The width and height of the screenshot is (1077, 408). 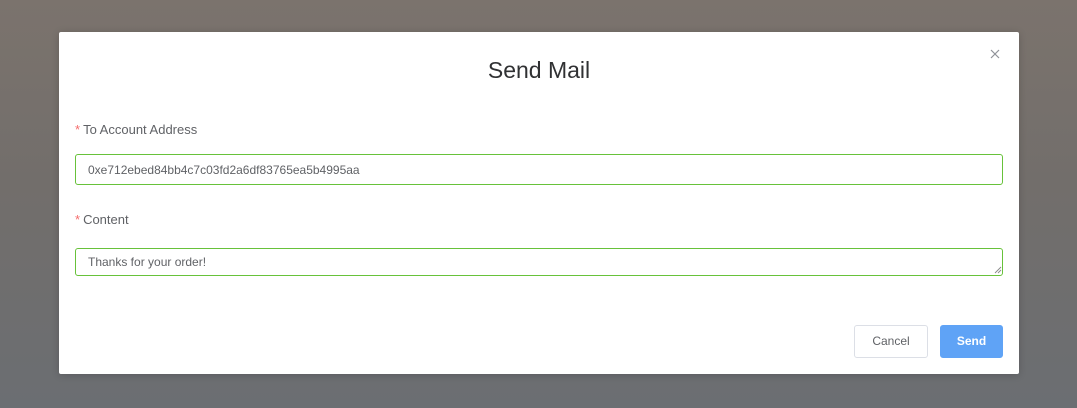 I want to click on close-icon, so click(x=995, y=54).